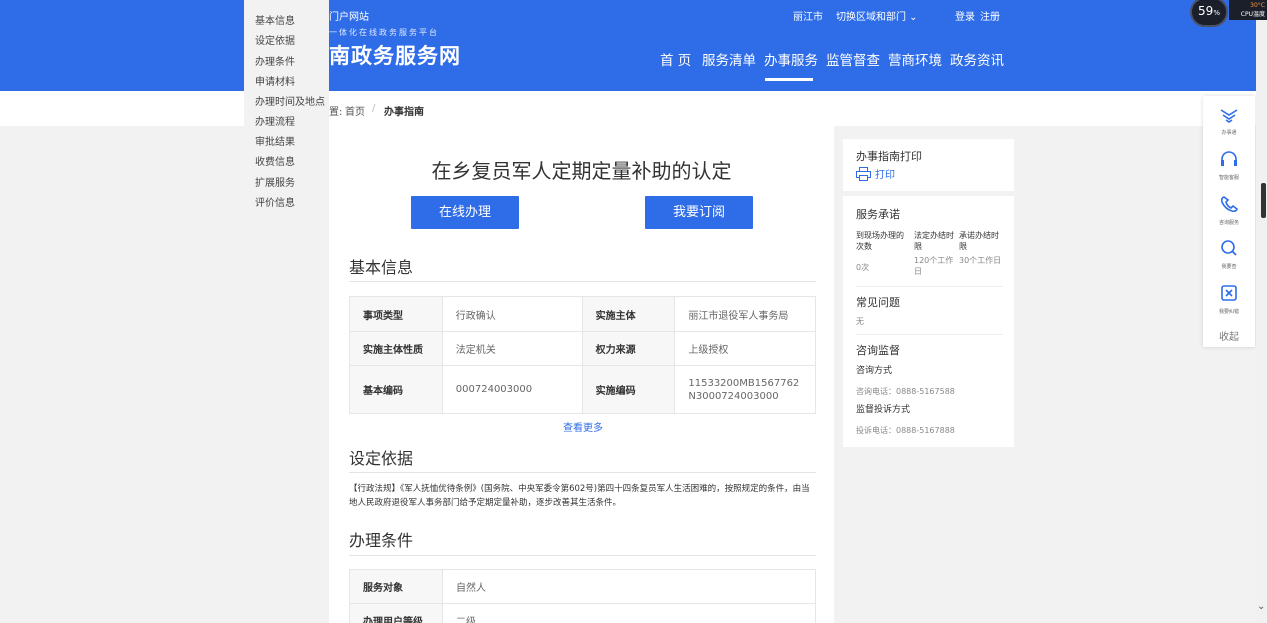 This screenshot has height=623, width=1267. What do you see at coordinates (1229, 248) in the screenshot?
I see `search-icon` at bounding box center [1229, 248].